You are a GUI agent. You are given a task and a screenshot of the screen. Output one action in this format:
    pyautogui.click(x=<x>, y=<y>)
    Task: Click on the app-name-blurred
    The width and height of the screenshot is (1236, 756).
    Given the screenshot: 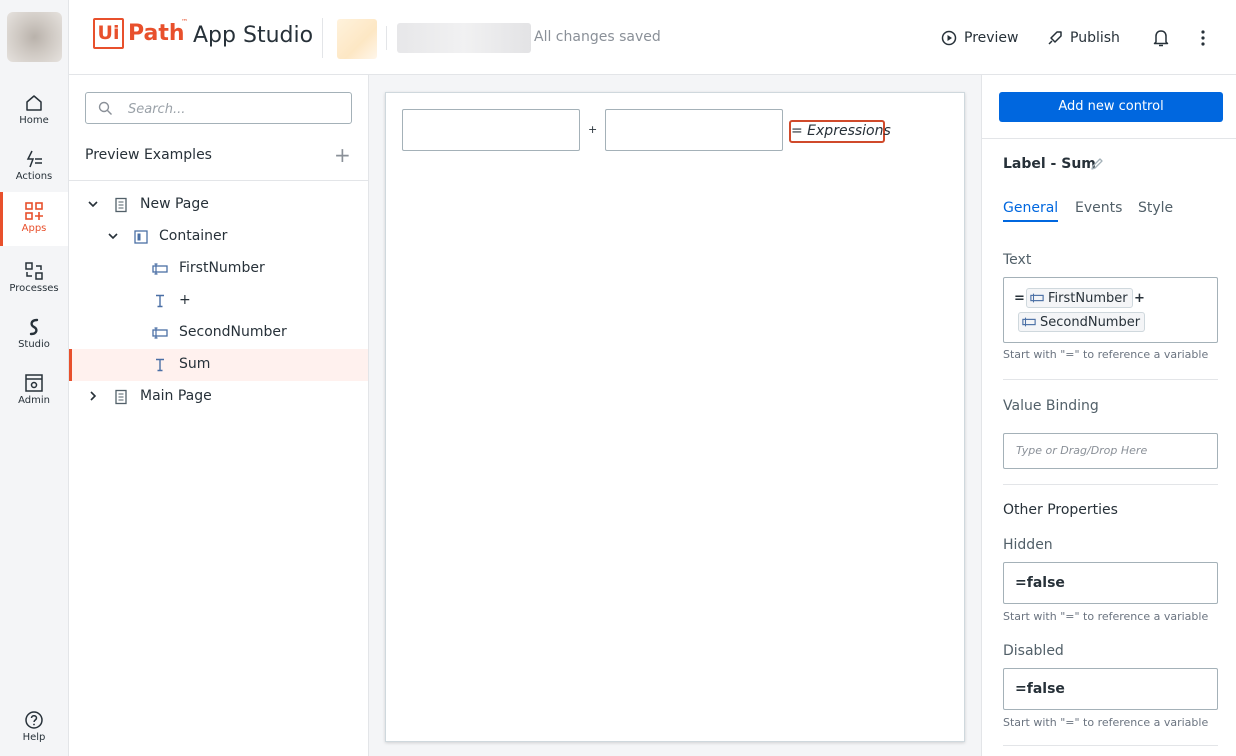 What is the action you would take?
    pyautogui.click(x=464, y=38)
    